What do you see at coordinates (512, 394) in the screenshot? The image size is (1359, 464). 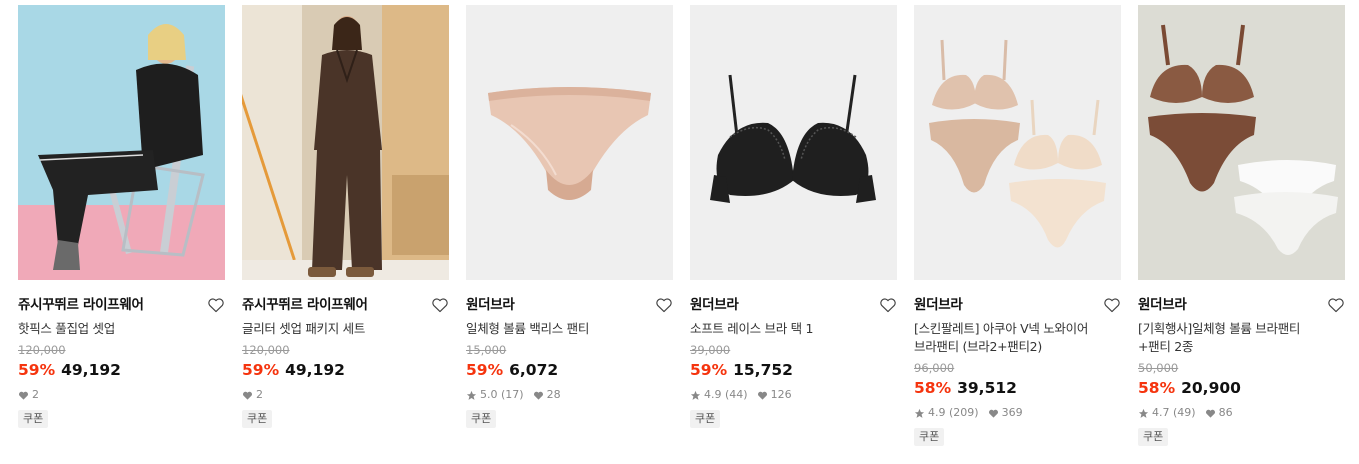 I see `review-count: (17)` at bounding box center [512, 394].